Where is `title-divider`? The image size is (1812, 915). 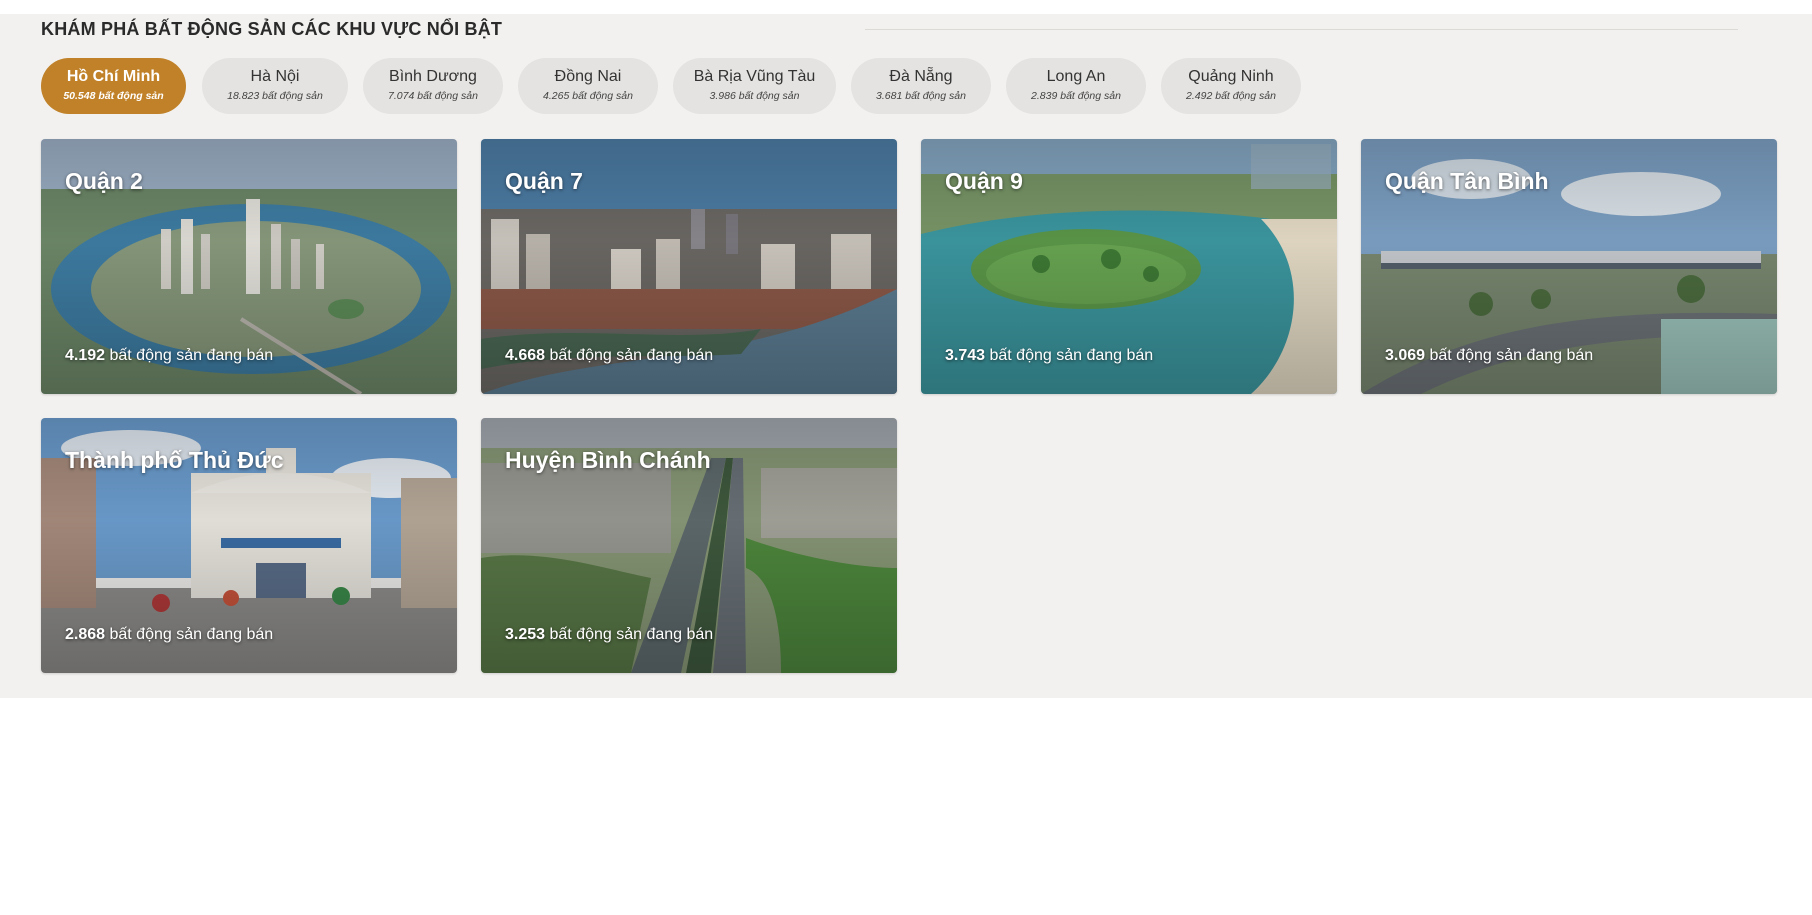
title-divider is located at coordinates (1301, 29).